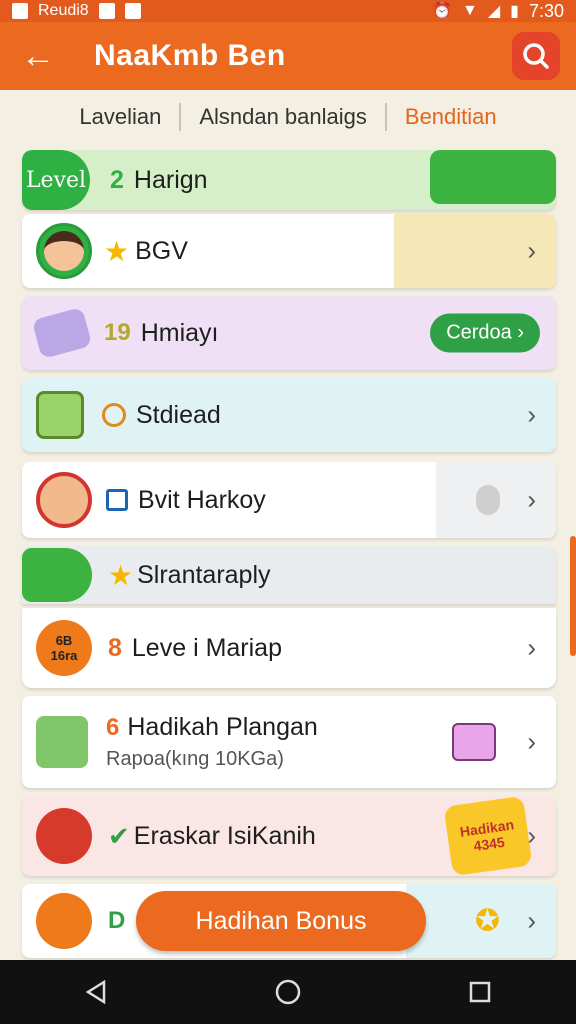  Describe the element at coordinates (288, 56) in the screenshot. I see `app-bar: ← NaaKmb Ben` at that location.